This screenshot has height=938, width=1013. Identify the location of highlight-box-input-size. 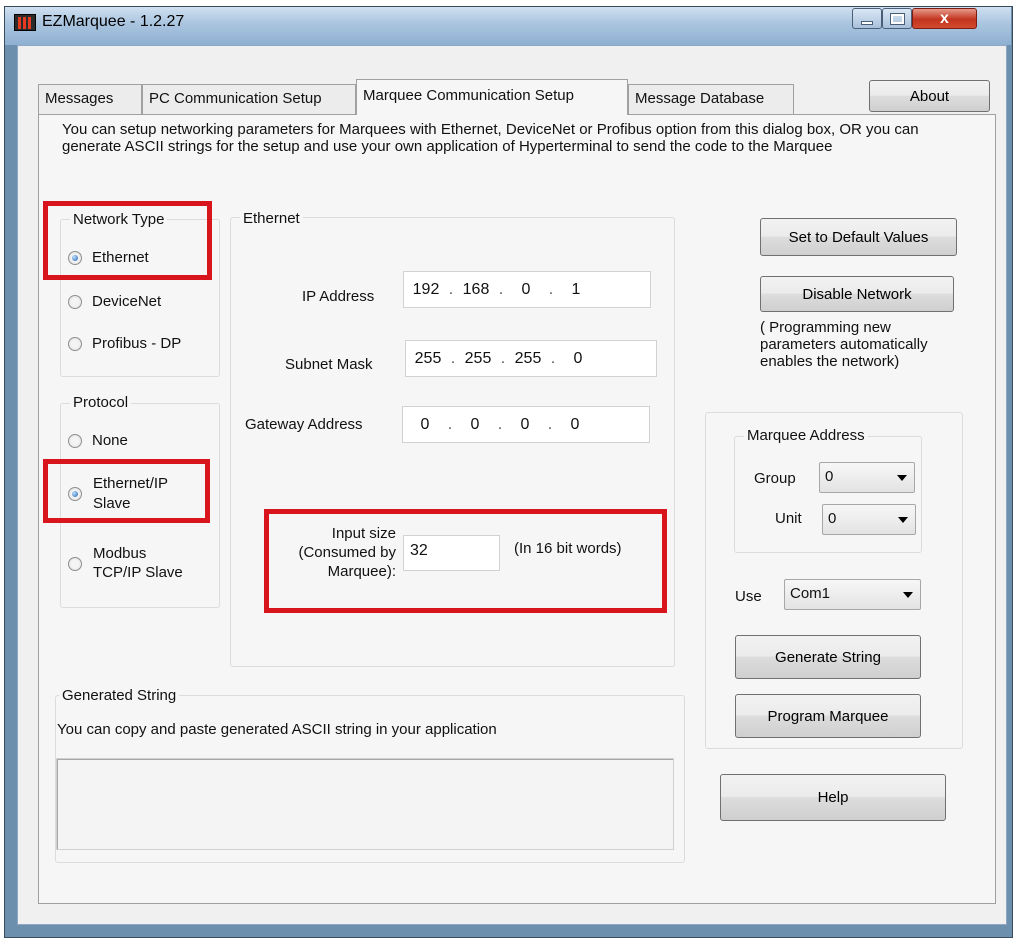
(465, 561).